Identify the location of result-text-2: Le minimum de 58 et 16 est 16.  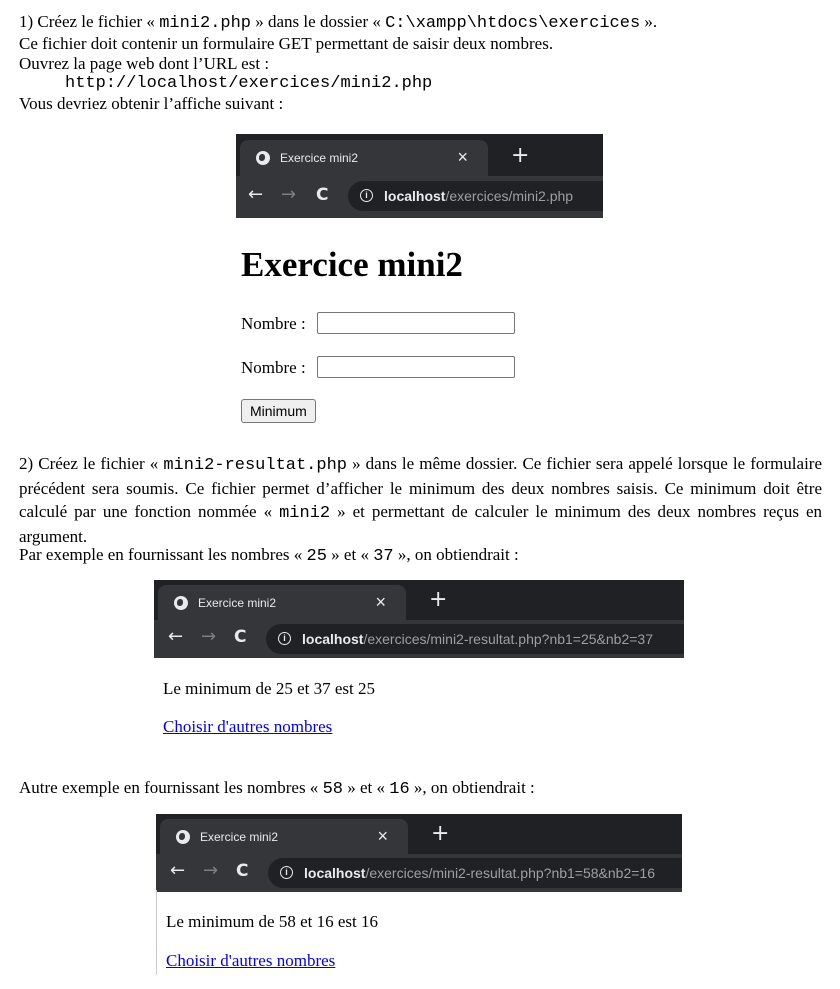
(272, 921).